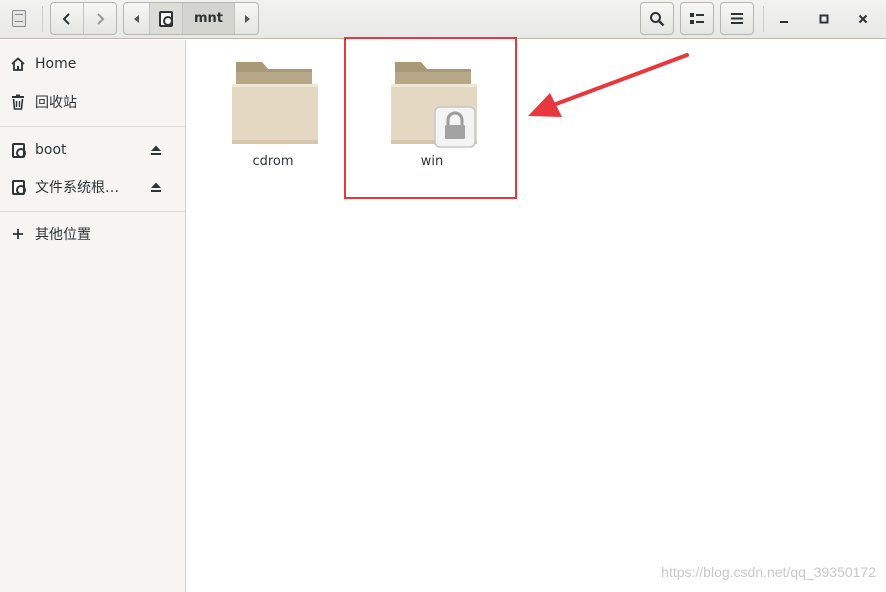  Describe the element at coordinates (443, 19) in the screenshot. I see `header-bar: mnt` at that location.